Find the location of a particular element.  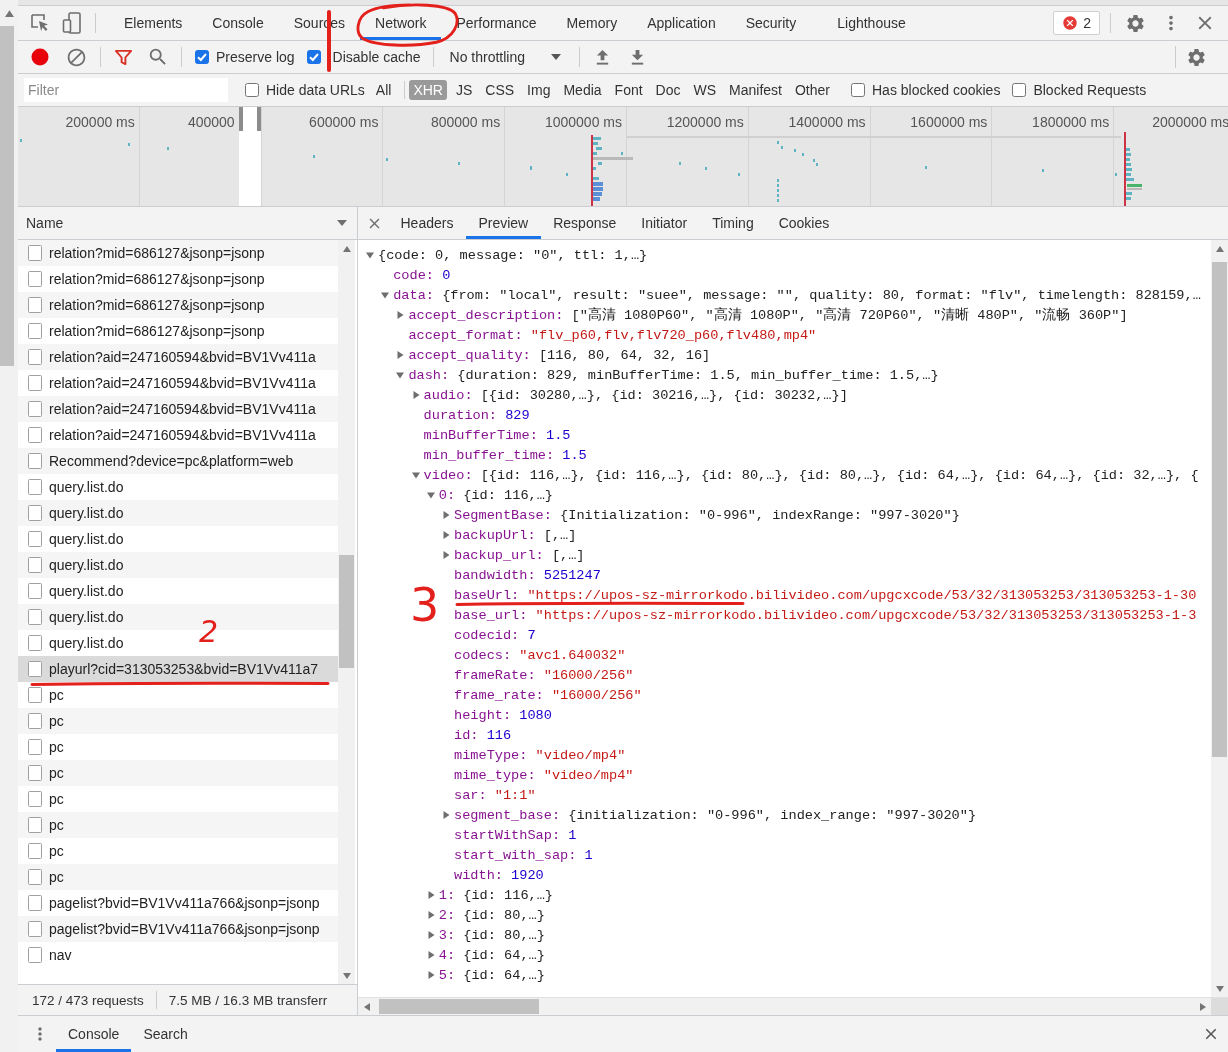

detail-tab: Cookies is located at coordinates (804, 223).